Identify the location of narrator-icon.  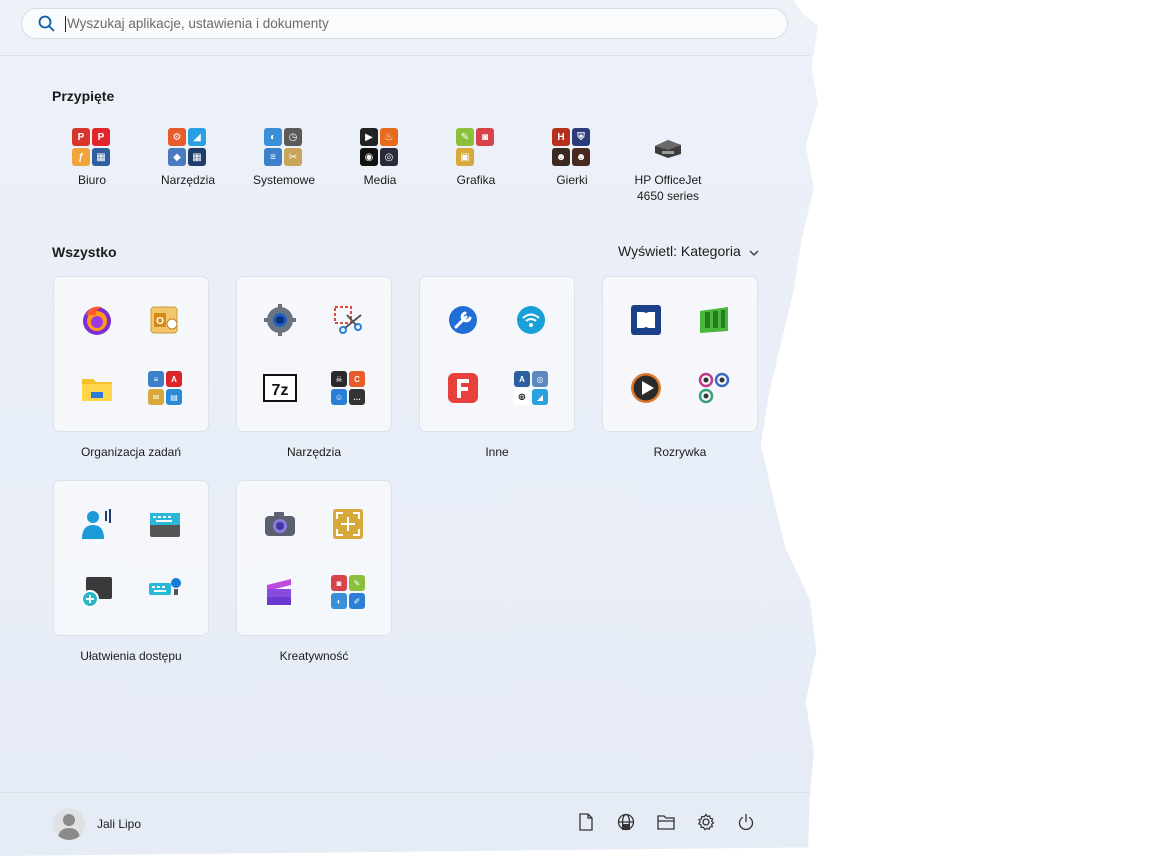
(96, 524).